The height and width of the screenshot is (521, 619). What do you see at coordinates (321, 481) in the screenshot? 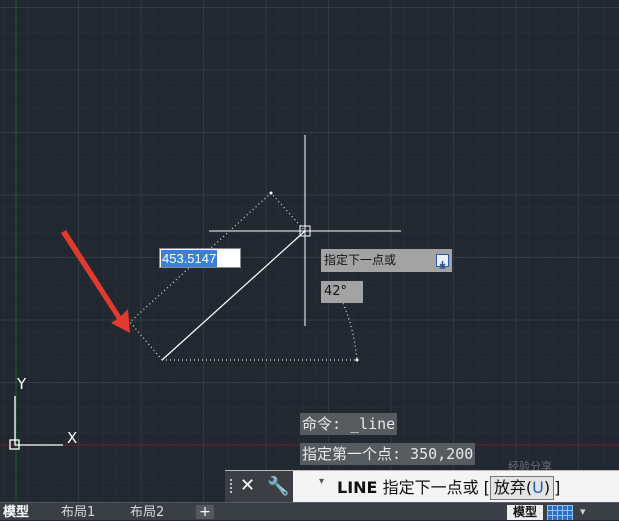
I see `recent-commands-dropdown-icon: ▾` at bounding box center [321, 481].